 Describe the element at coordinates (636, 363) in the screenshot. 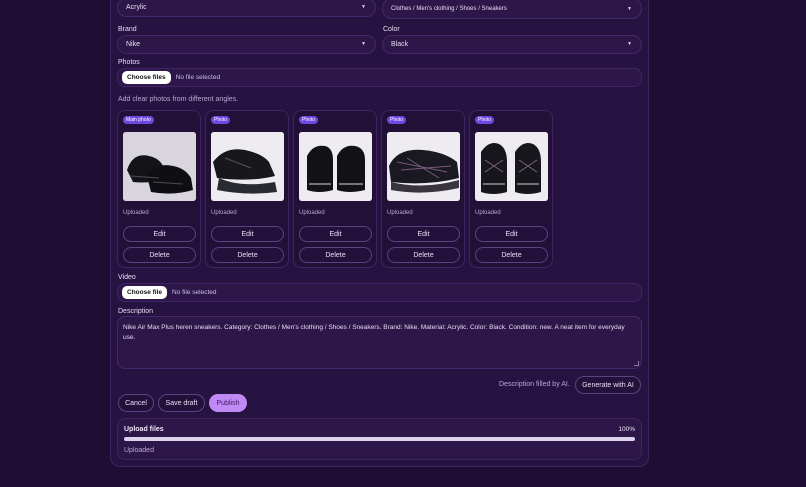

I see `resize-handle-icon` at that location.